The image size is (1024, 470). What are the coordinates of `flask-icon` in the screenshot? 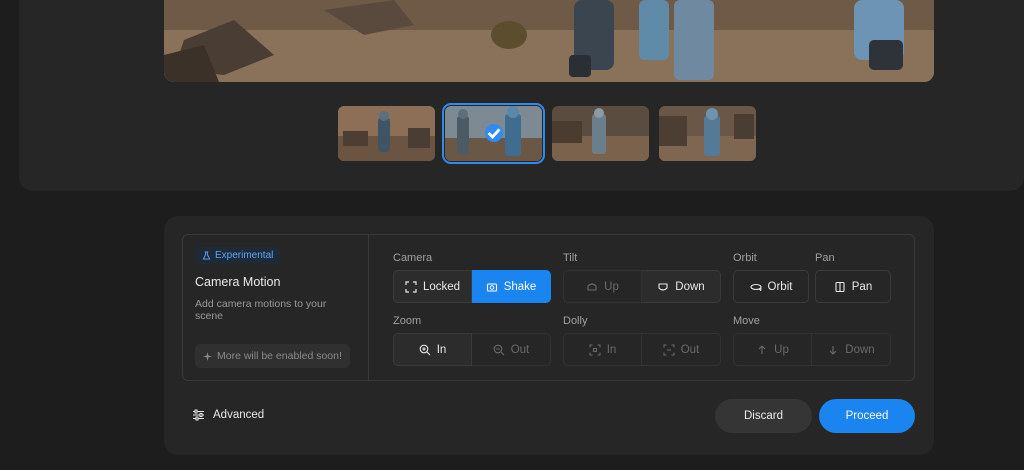 It's located at (206, 255).